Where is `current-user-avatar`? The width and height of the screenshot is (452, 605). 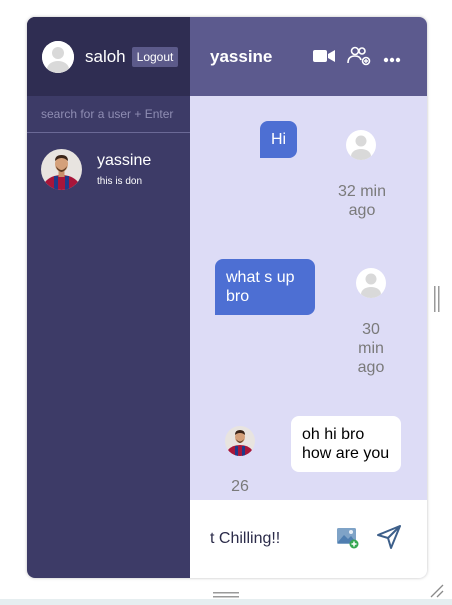
current-user-avatar is located at coordinates (58, 56).